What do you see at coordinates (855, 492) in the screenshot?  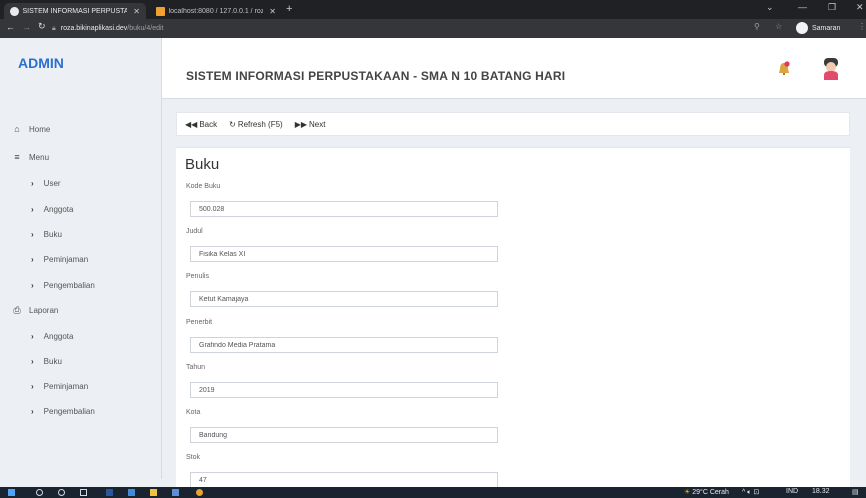 I see `notification-center-icon: ▤` at bounding box center [855, 492].